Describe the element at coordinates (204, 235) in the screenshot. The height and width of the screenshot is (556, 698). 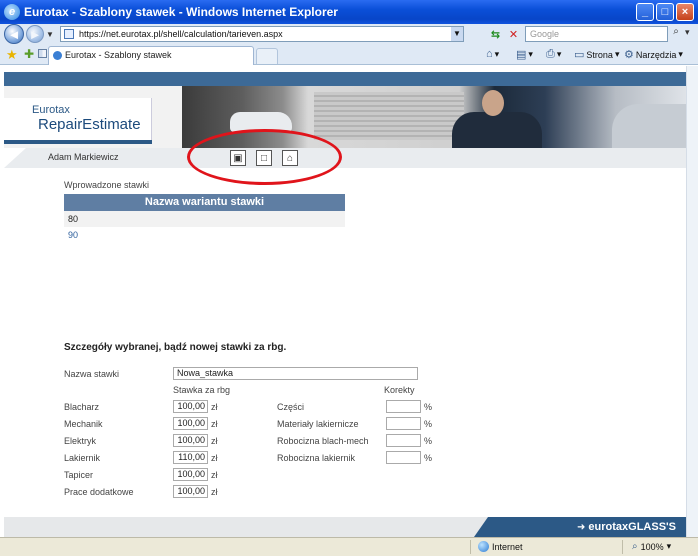
I see `table-row: 90` at that location.